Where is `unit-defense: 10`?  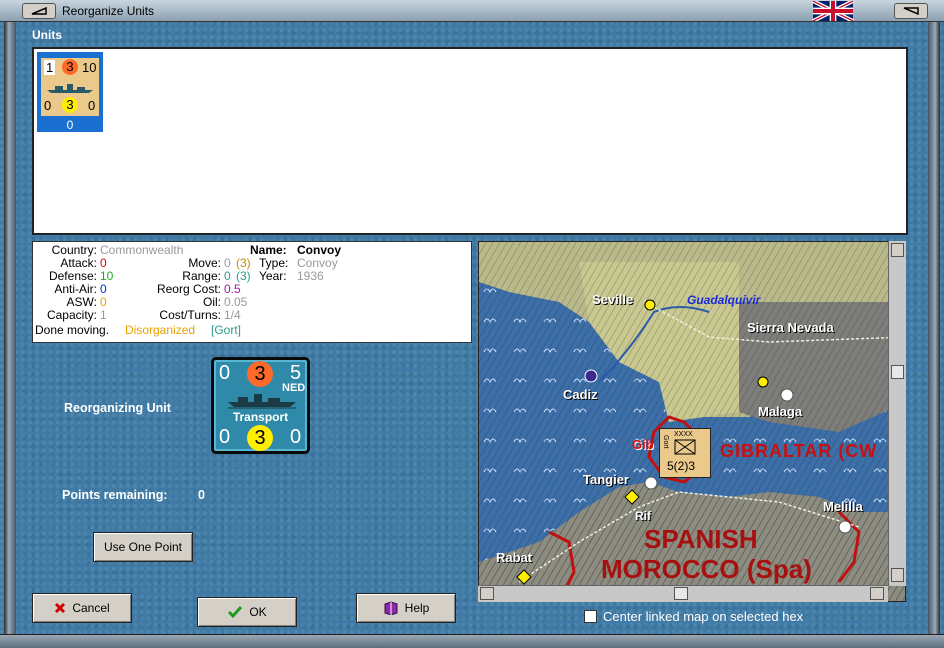
unit-defense: 10 is located at coordinates (89, 67).